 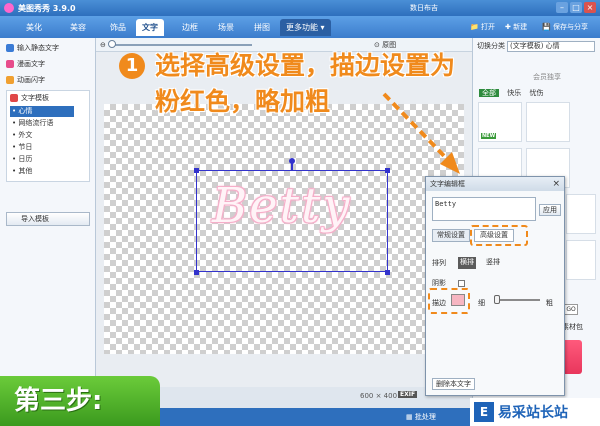 I want to click on template-header: 文字模板, so click(x=29, y=98).